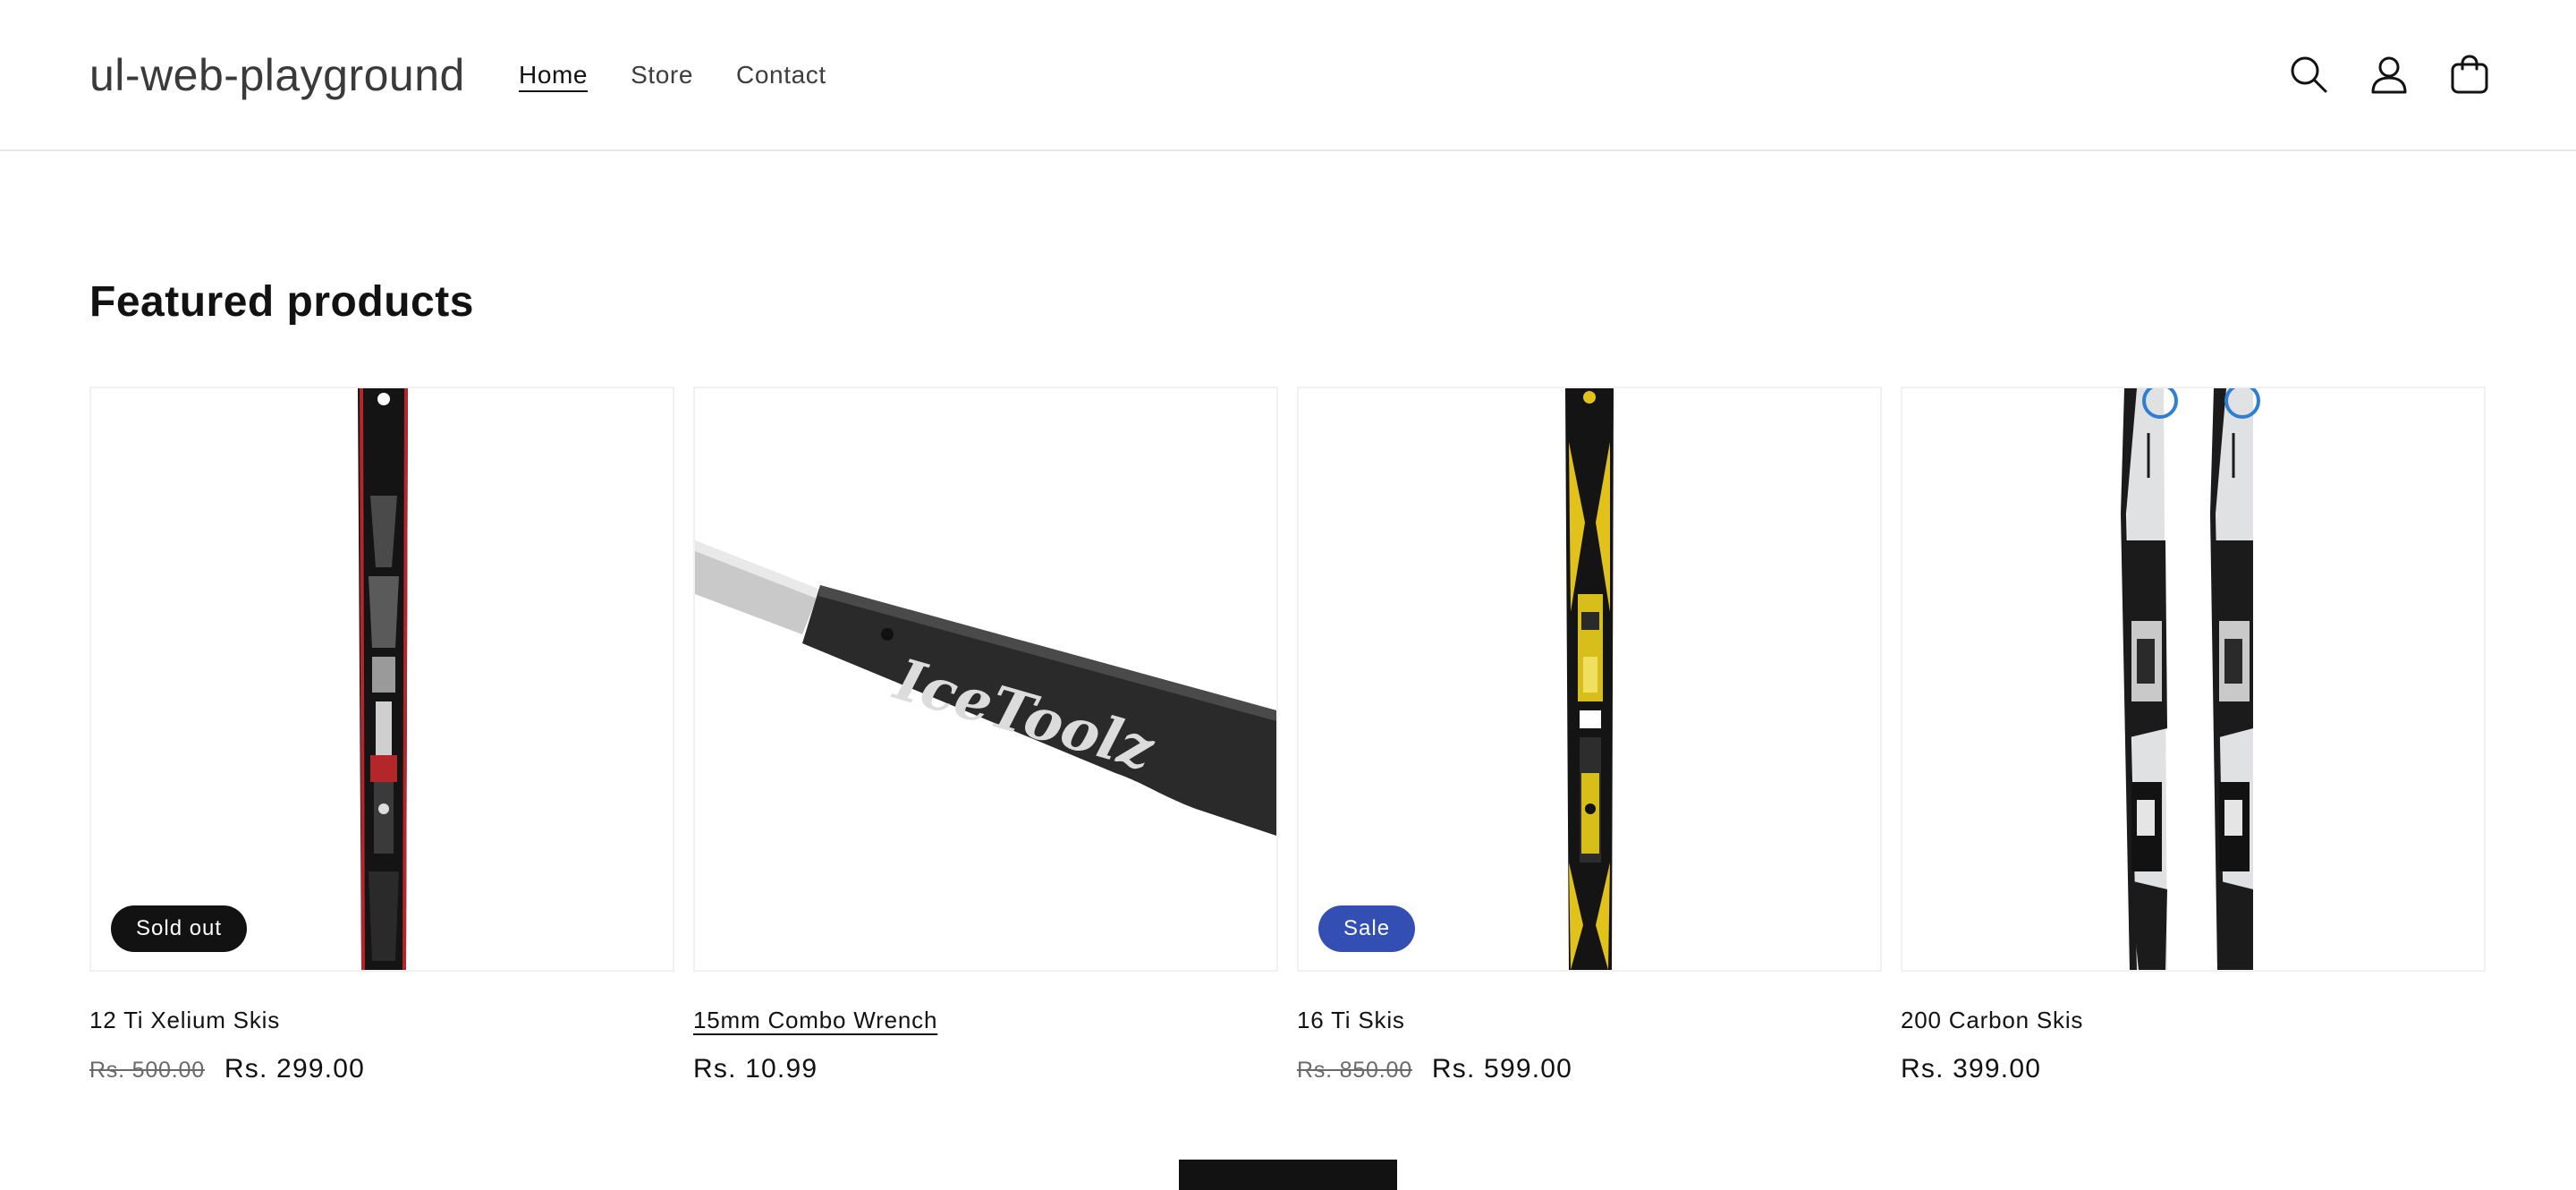 This screenshot has height=1190, width=2576. Describe the element at coordinates (1502, 1069) in the screenshot. I see `price-sale: Rs. 599.00` at that location.